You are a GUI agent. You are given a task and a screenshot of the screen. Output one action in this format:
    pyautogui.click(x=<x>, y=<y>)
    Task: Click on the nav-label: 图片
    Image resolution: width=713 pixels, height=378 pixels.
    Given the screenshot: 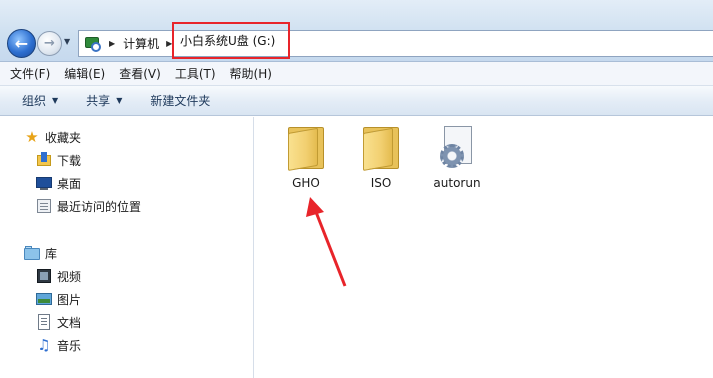 What is the action you would take?
    pyautogui.click(x=69, y=299)
    